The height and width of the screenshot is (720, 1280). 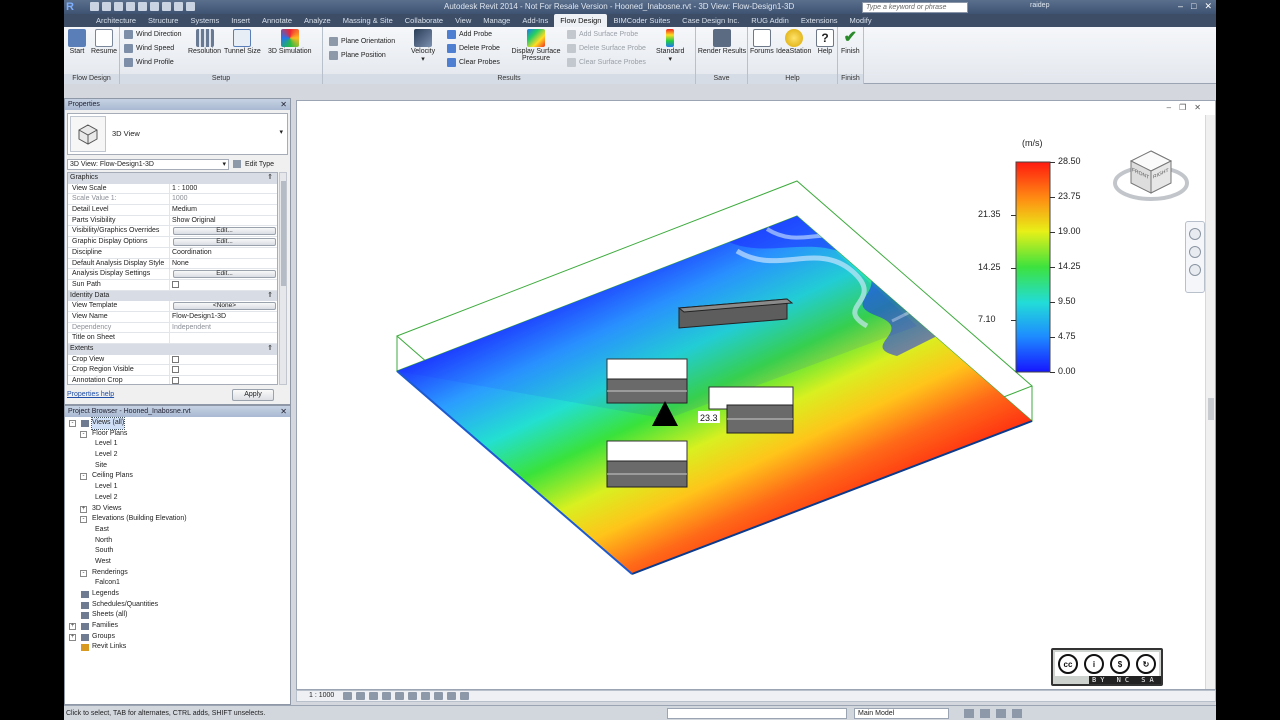 What do you see at coordinates (177, 541) in the screenshot?
I see `browser-node: North` at bounding box center [177, 541].